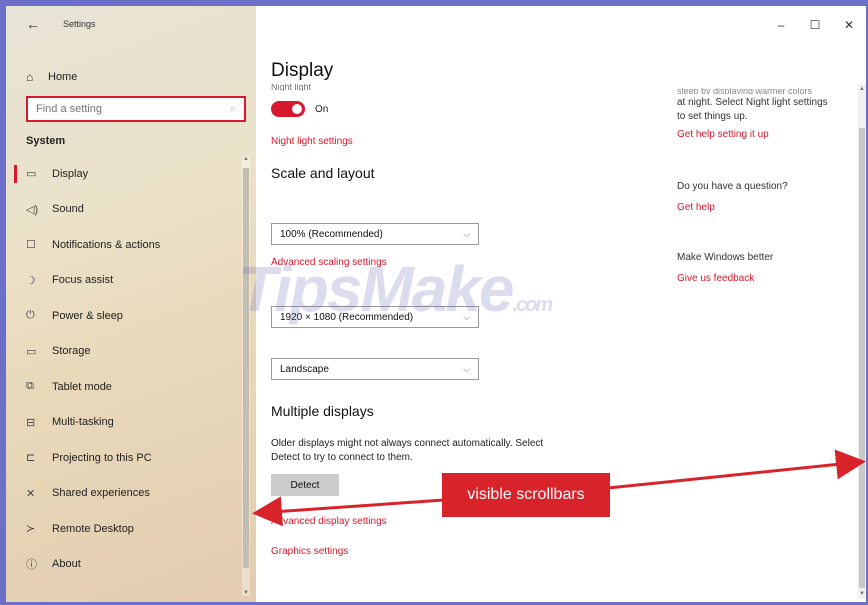 Image resolution: width=868 pixels, height=605 pixels. What do you see at coordinates (31, 280) in the screenshot?
I see `moon-icon: ☽` at bounding box center [31, 280].